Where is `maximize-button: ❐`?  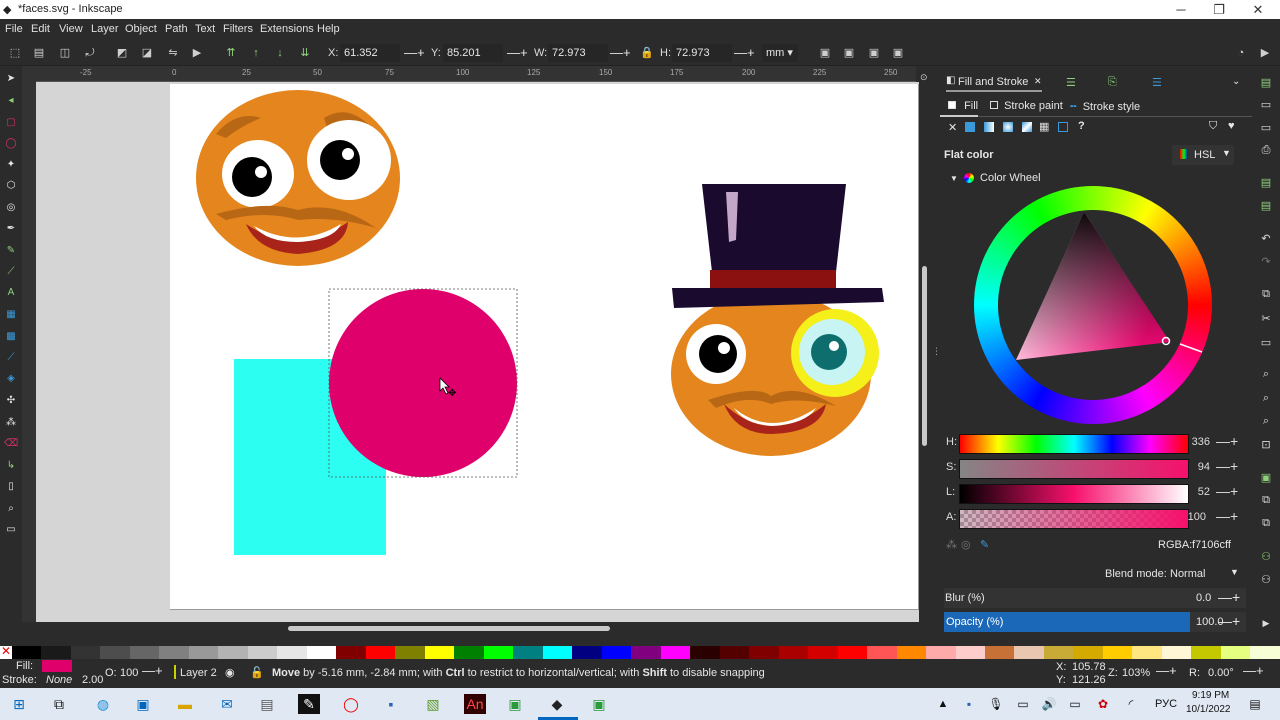 maximize-button: ❐ is located at coordinates (1219, 9).